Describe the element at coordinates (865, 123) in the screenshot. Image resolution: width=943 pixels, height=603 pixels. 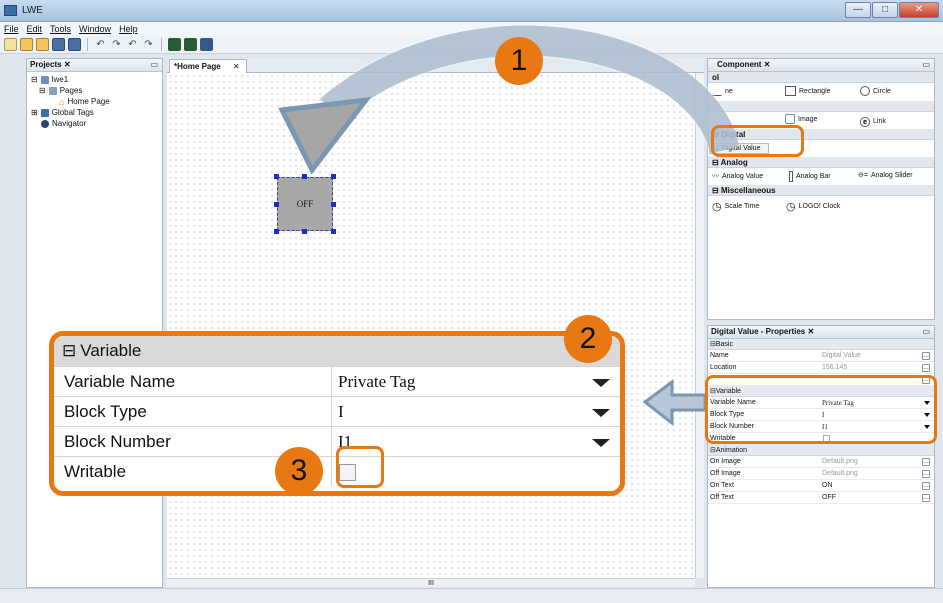
I see `link-icon: ⓔ` at that location.